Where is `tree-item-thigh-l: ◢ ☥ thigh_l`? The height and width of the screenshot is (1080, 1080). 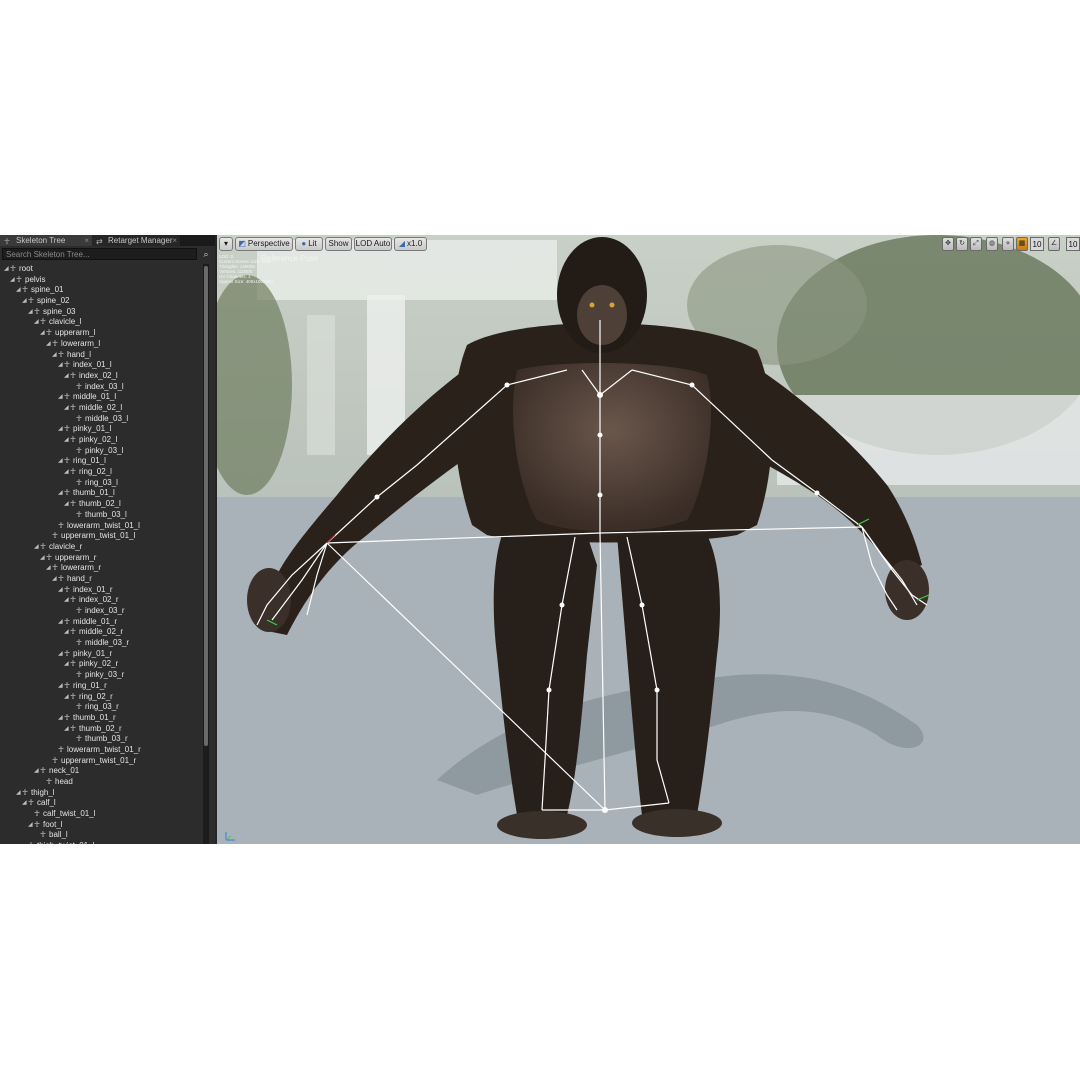
tree-item-thigh-l: ◢ ☥ thigh_l is located at coordinates (102, 793).